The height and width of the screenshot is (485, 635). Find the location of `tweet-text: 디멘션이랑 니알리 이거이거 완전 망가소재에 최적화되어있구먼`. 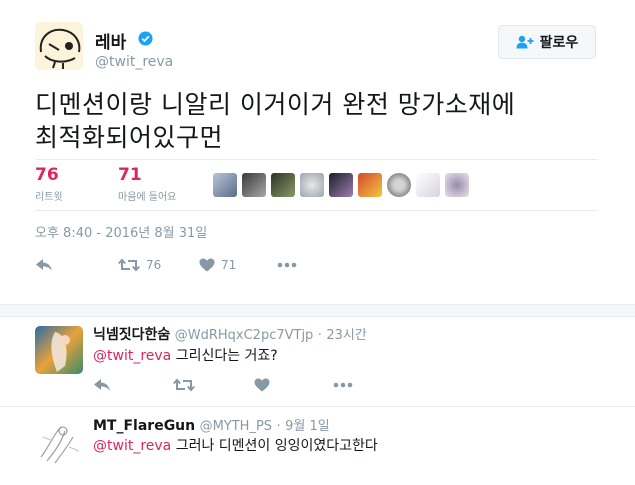

tweet-text: 디멘션이랑 니알리 이거이거 완전 망가소재에 최적화되어있구먼 is located at coordinates (315, 121).